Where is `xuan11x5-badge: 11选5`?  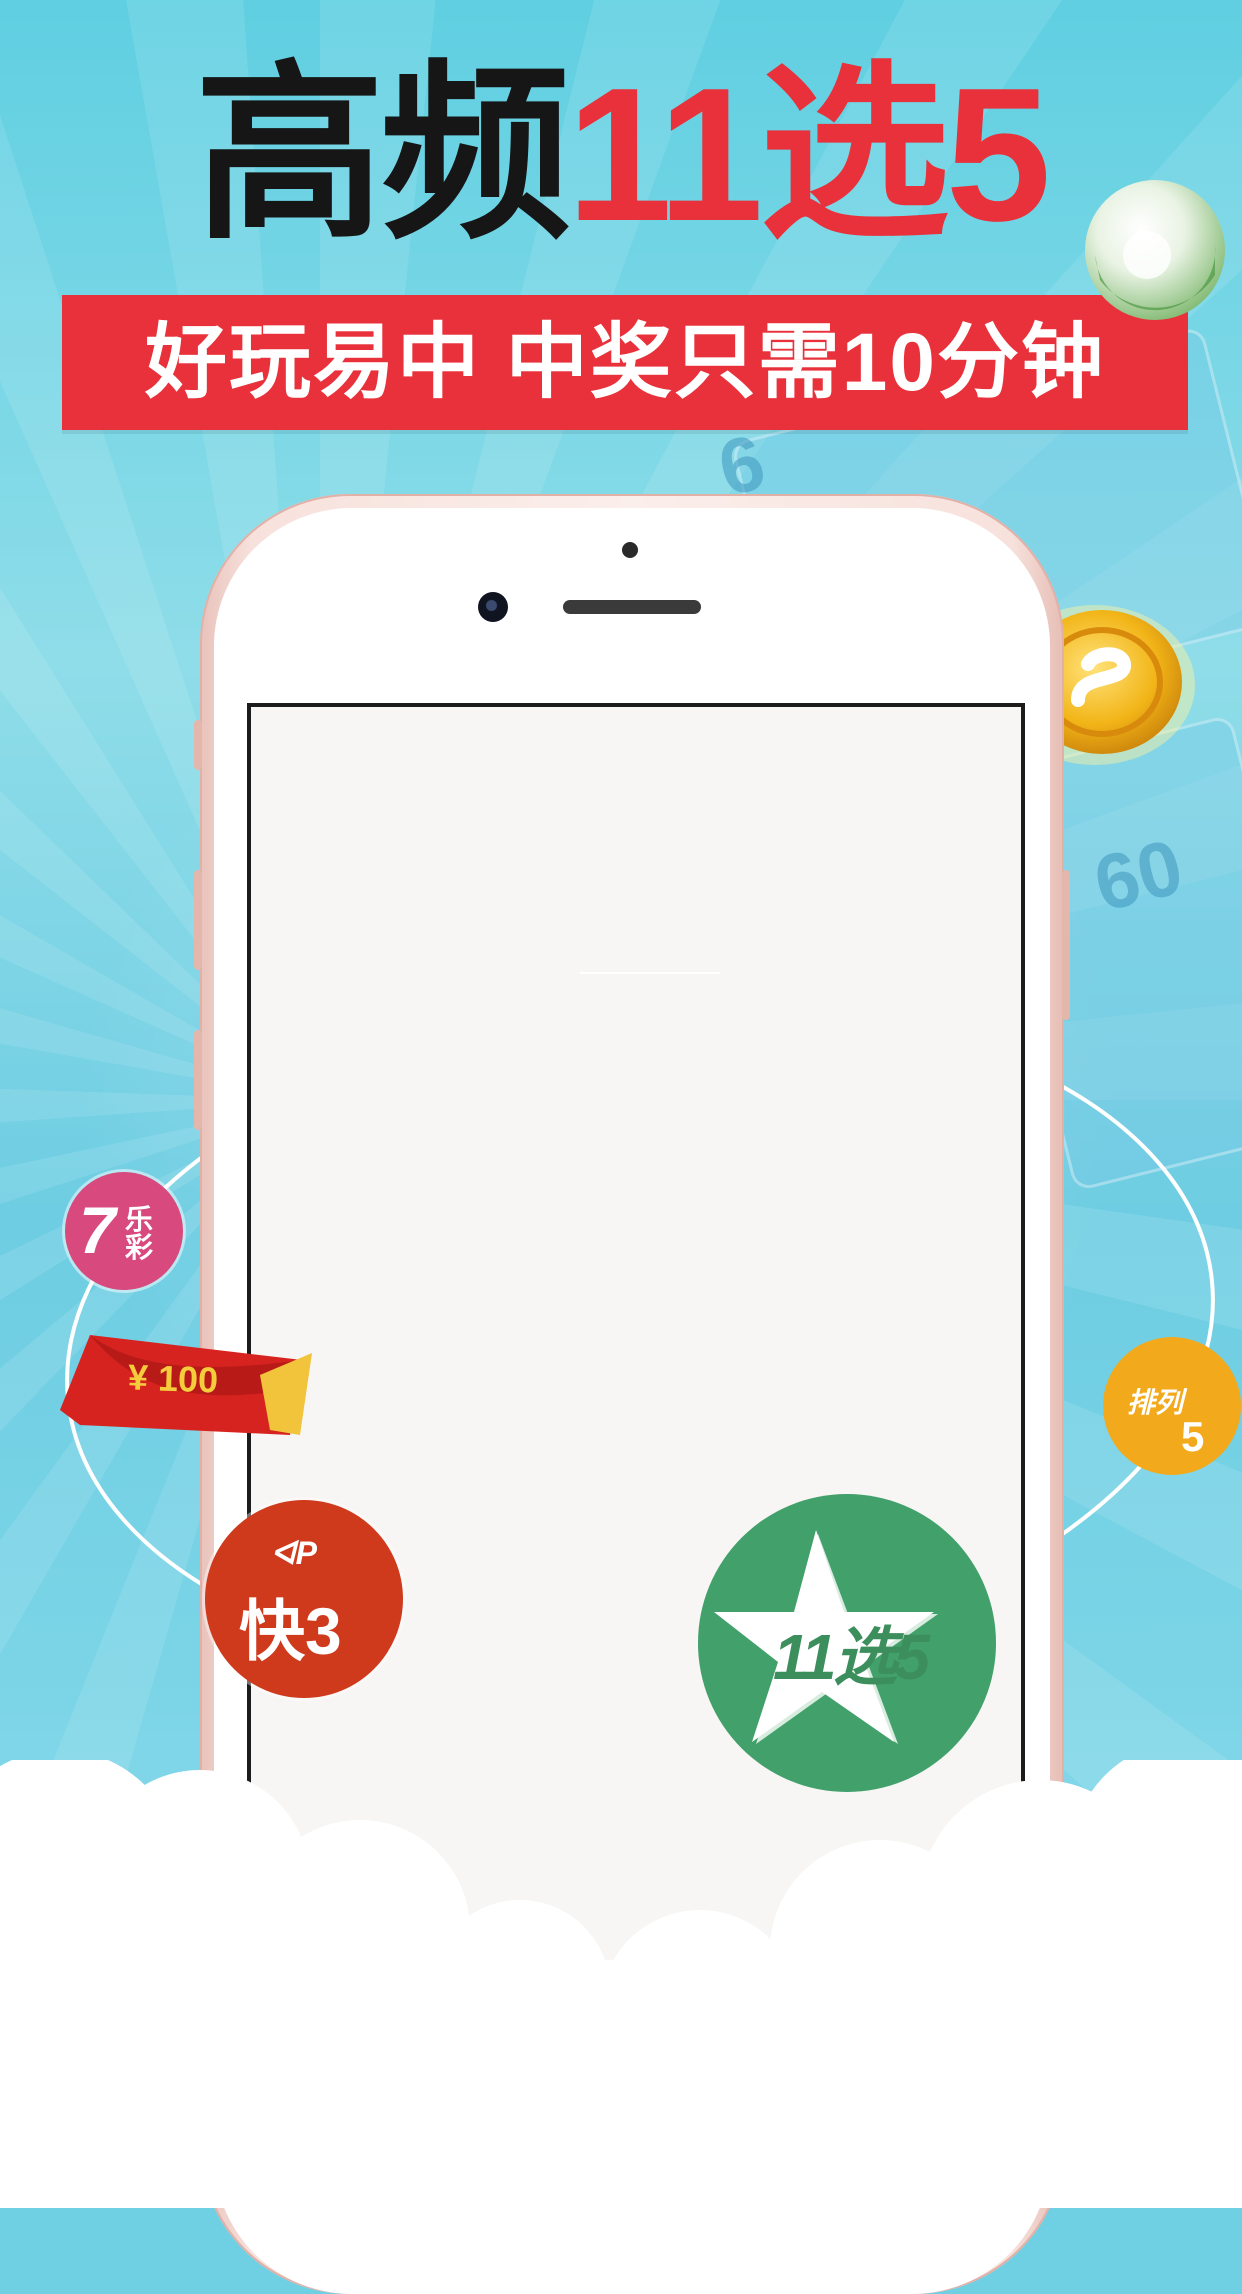 xuan11x5-badge: 11选5 is located at coordinates (847, 1643).